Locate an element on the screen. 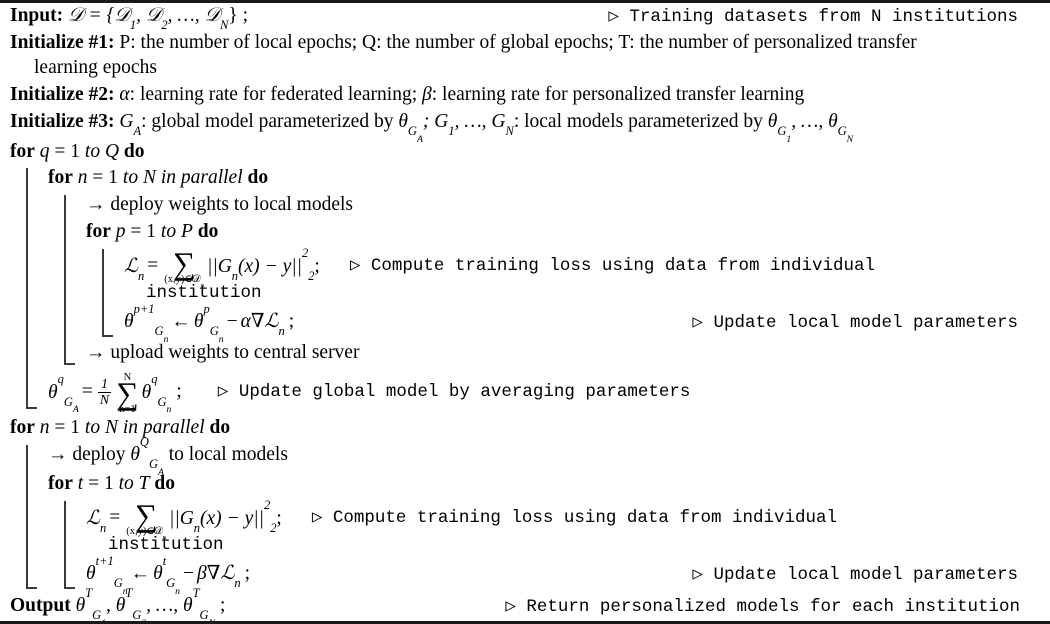 The image size is (1050, 624). loop-n1-for-keyword: for is located at coordinates (60, 177).